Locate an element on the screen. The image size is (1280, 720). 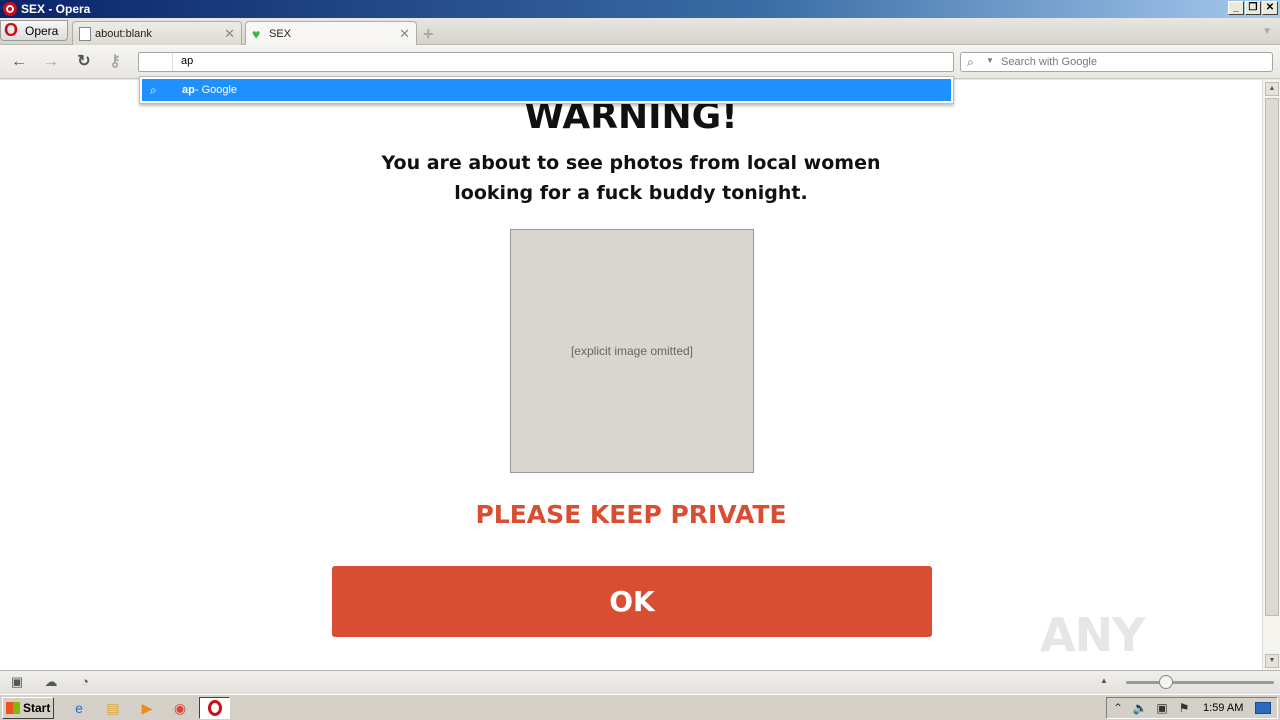
autocomplete-dropdown: ⌕ ap - Google is located at coordinates (546, 90).